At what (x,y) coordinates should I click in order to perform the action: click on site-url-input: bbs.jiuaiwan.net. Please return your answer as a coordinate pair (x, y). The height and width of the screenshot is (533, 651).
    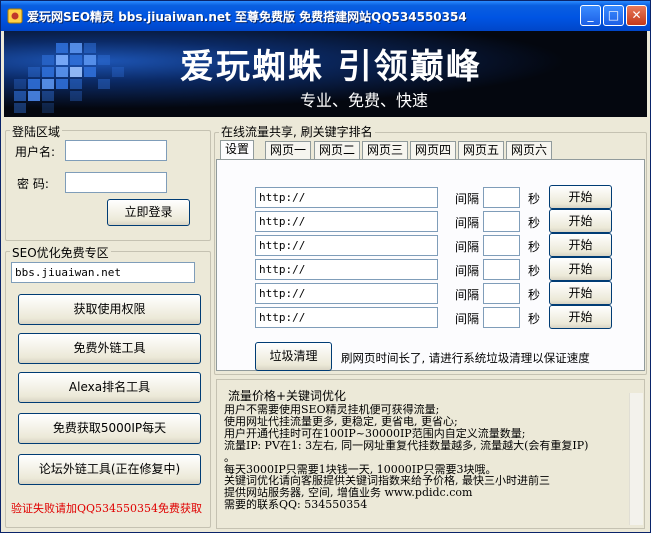
    Looking at the image, I should click on (103, 272).